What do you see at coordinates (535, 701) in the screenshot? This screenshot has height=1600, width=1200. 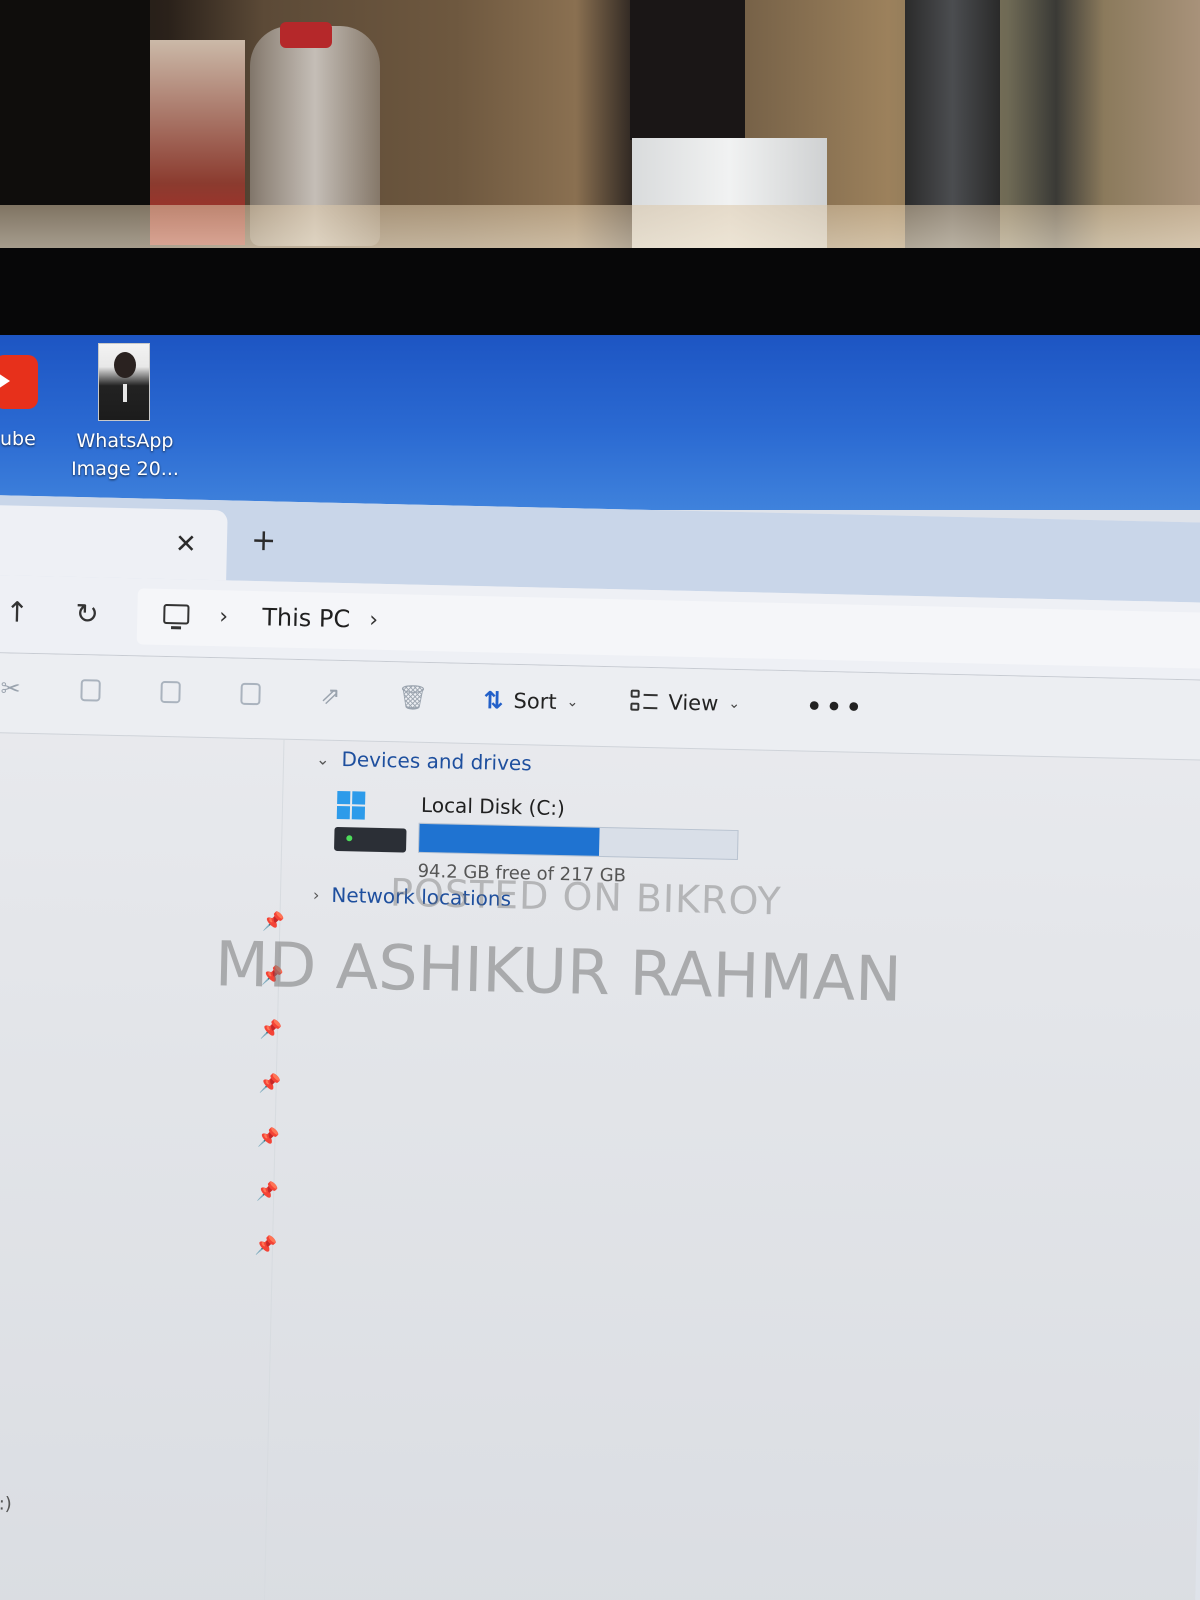 I see `sort-label: Sort` at bounding box center [535, 701].